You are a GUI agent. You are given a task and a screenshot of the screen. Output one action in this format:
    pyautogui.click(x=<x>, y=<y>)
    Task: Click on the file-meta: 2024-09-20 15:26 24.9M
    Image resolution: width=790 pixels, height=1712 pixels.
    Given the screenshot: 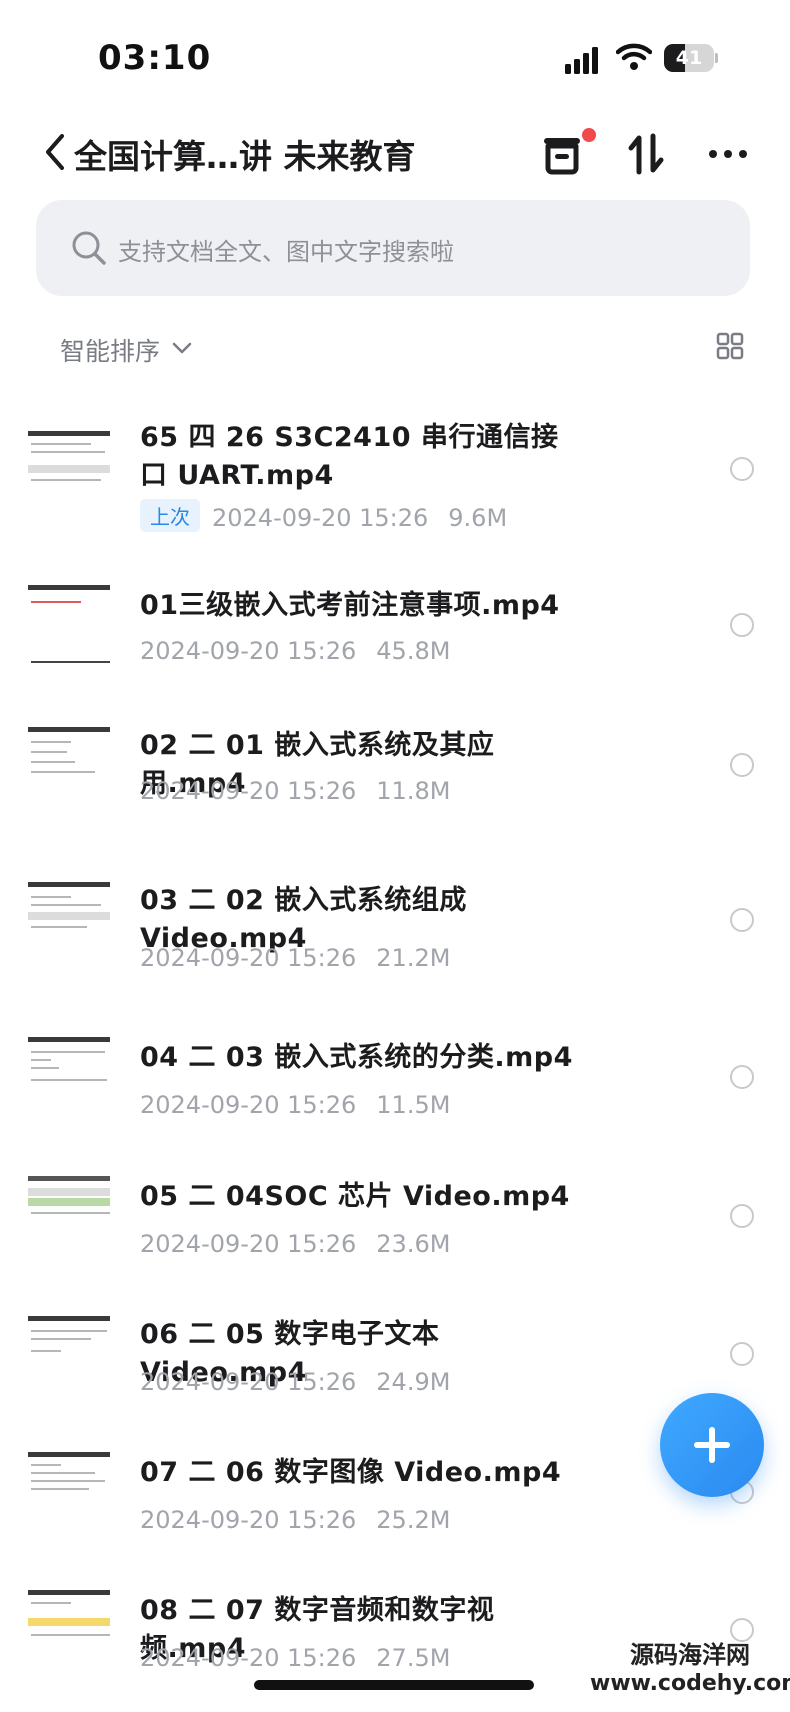 What is the action you would take?
    pyautogui.click(x=295, y=1382)
    